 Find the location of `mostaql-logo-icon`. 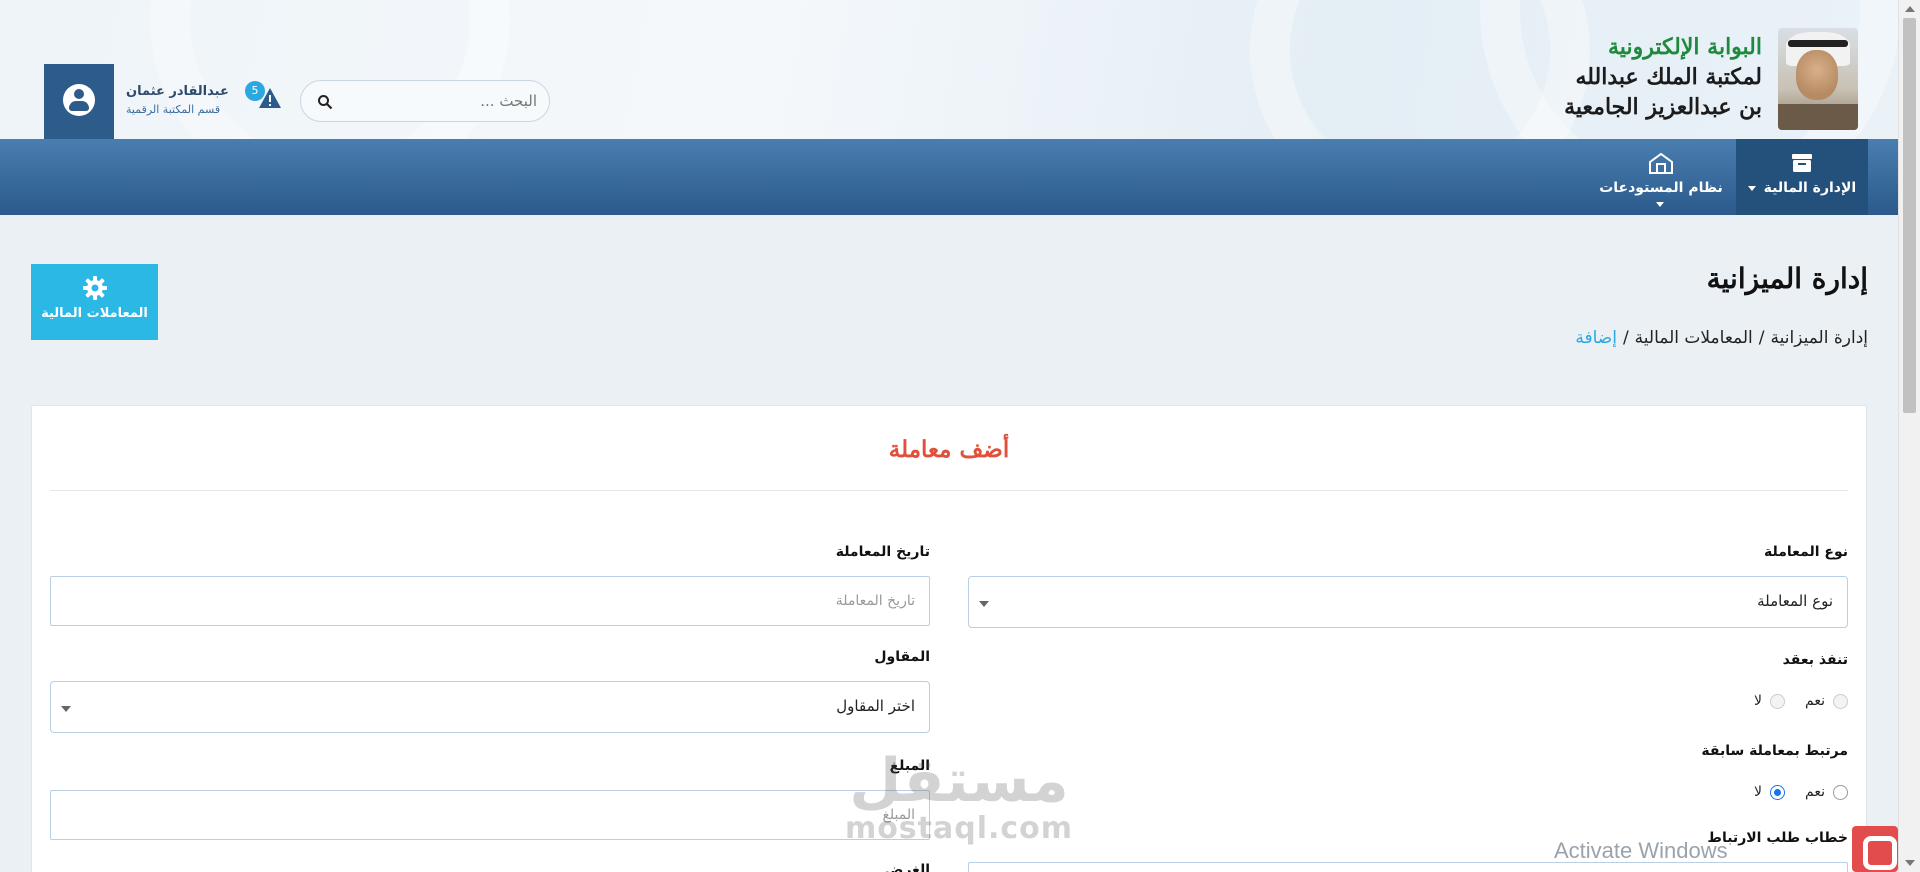

mostaql-logo-icon is located at coordinates (1875, 849).